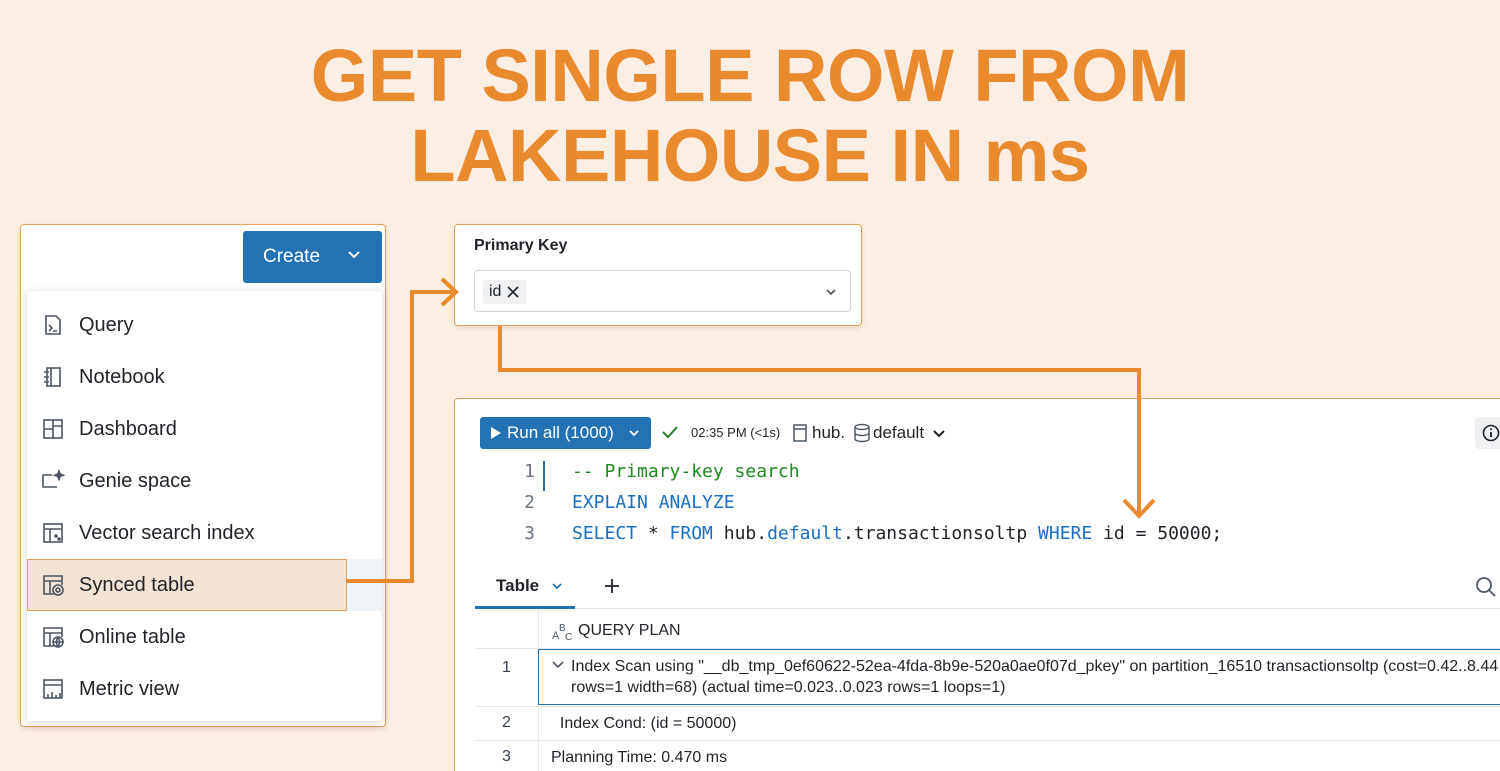  What do you see at coordinates (862, 433) in the screenshot?
I see `schema-icon` at bounding box center [862, 433].